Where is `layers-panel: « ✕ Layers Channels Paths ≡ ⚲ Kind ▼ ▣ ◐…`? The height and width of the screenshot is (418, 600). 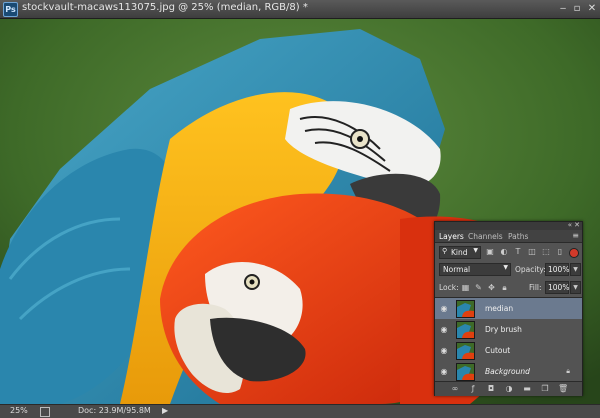 layers-panel: « ✕ Layers Channels Paths ≡ ⚲ Kind ▼ ▣ ◐… is located at coordinates (508, 308).